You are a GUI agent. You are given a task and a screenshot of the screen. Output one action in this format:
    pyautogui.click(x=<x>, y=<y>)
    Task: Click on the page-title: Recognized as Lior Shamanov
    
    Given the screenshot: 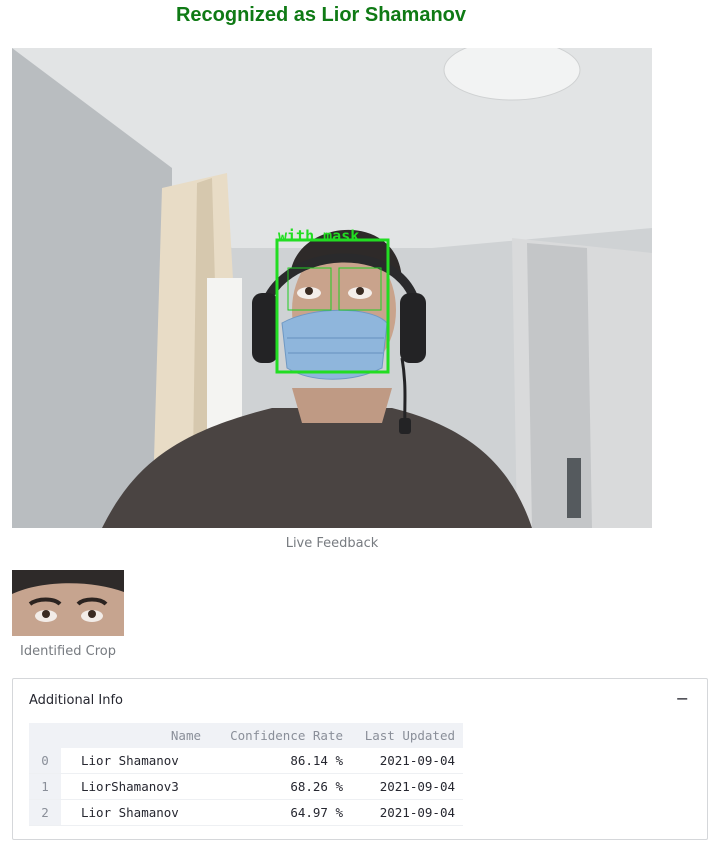 What is the action you would take?
    pyautogui.click(x=321, y=15)
    